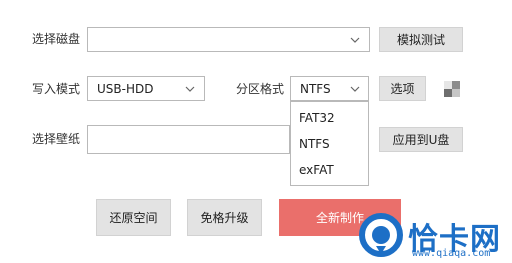 The image size is (512, 263). What do you see at coordinates (56, 39) in the screenshot?
I see `disk-label: 选择磁盘` at bounding box center [56, 39].